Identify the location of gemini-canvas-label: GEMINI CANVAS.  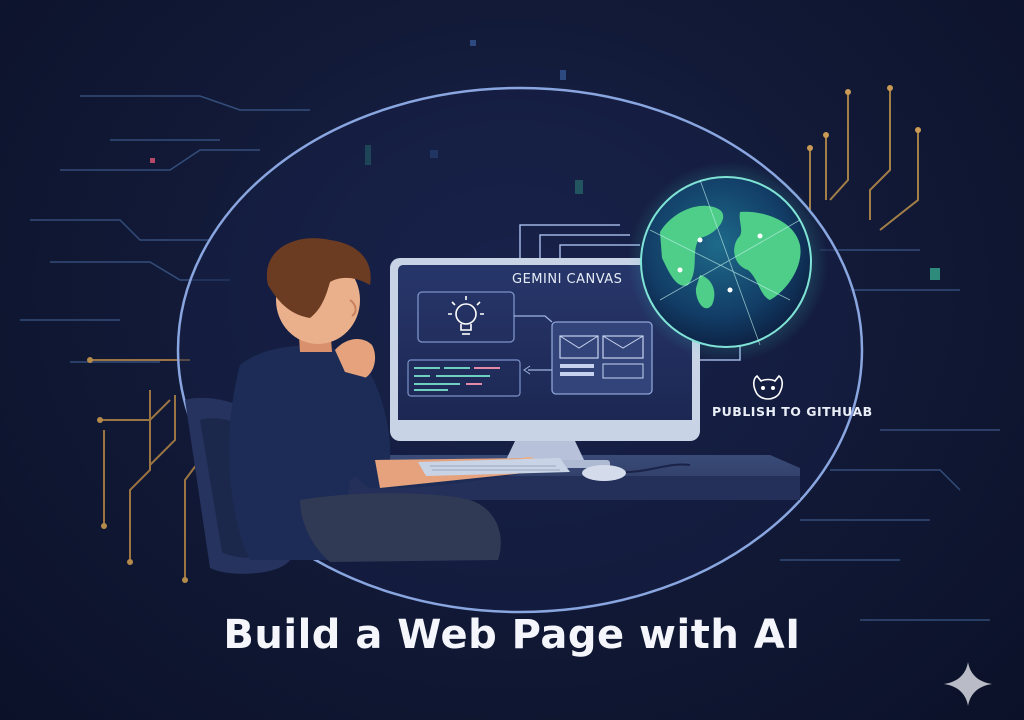
(567, 279).